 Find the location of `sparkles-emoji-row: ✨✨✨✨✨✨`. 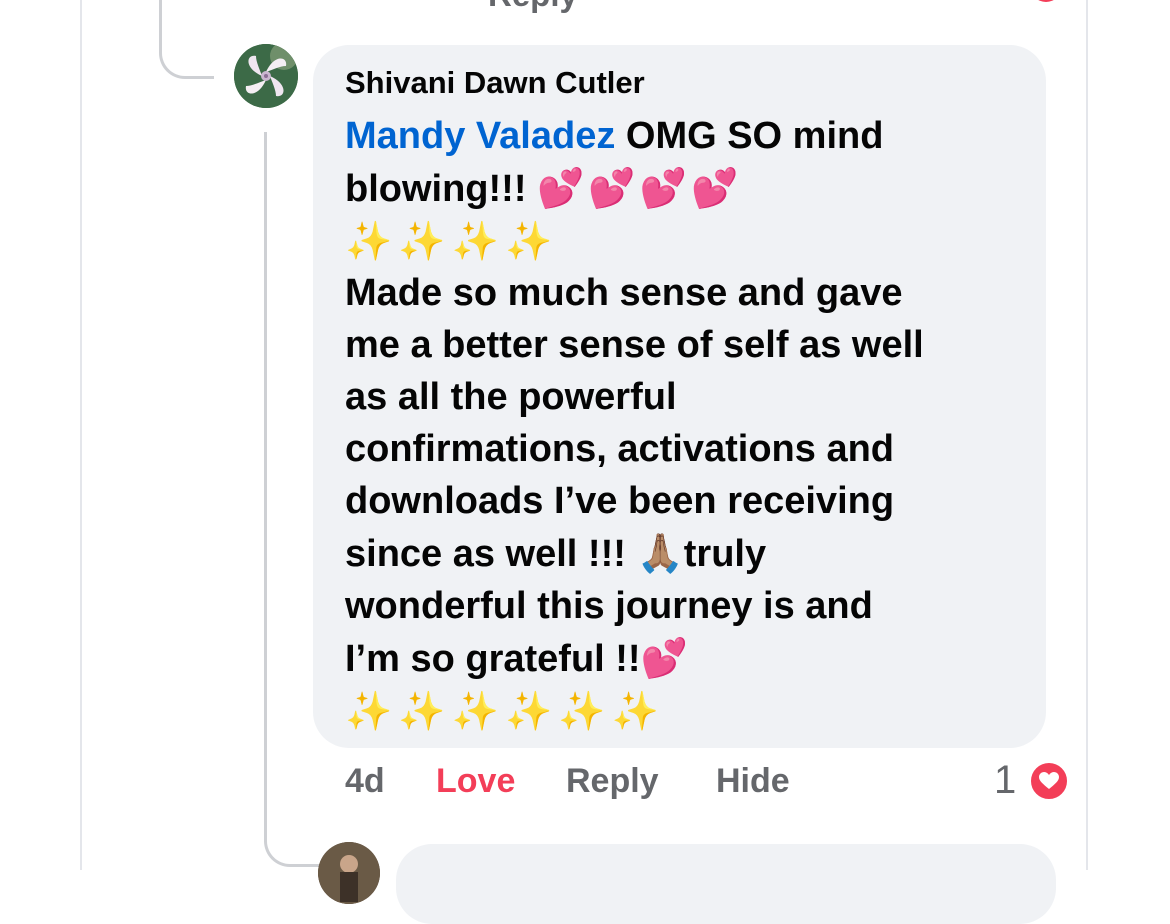

sparkles-emoji-row: ✨✨✨✨✨✨ is located at coordinates (505, 711).